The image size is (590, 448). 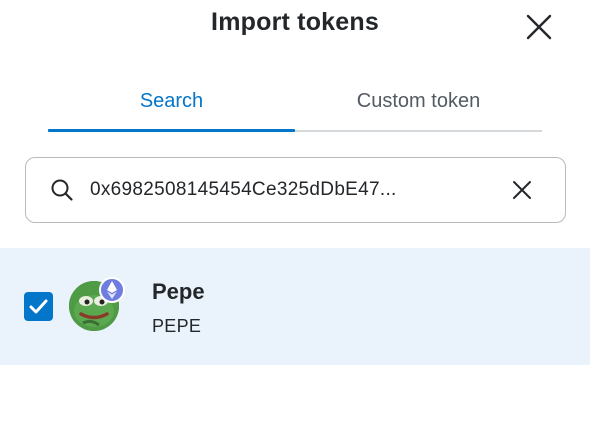 What do you see at coordinates (97, 306) in the screenshot?
I see `token-avatar` at bounding box center [97, 306].